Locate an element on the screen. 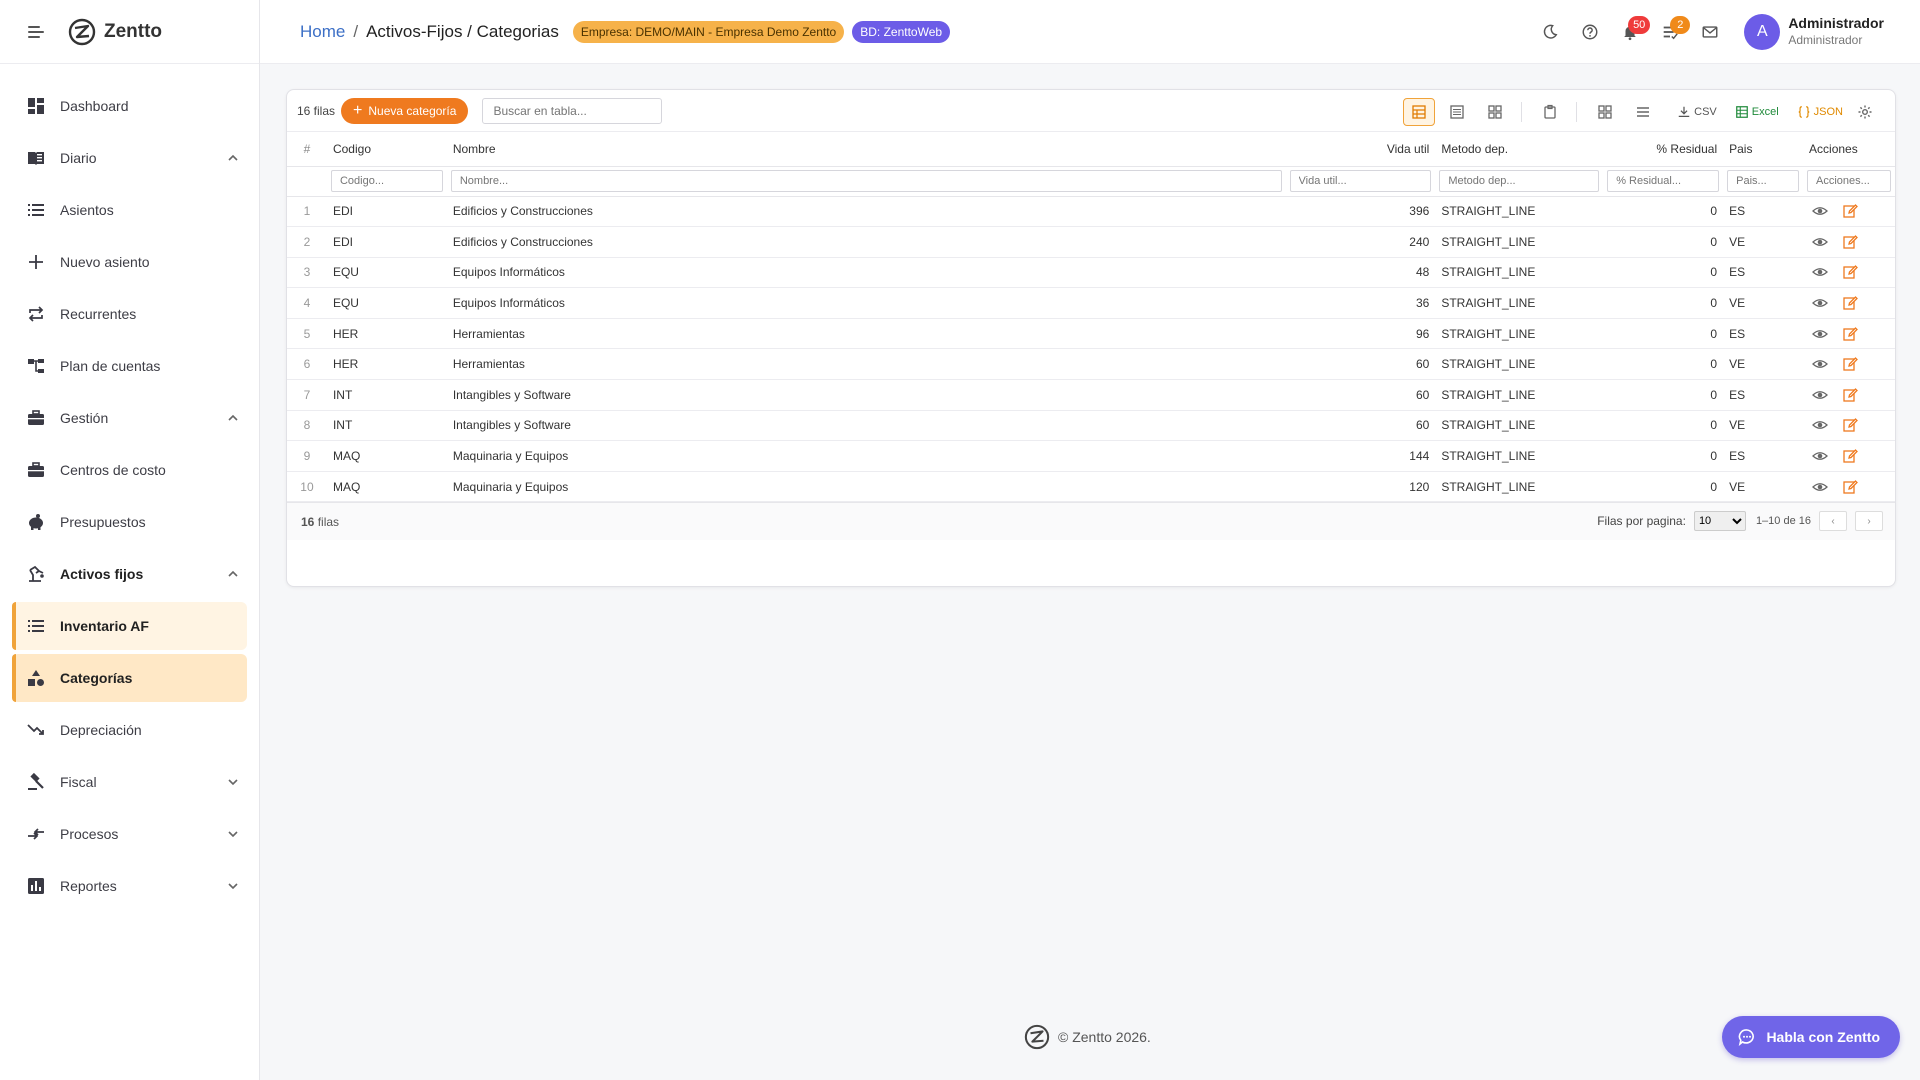 Image resolution: width=1920 pixels, height=1080 pixels. col-header-metodo: Metodo dep. is located at coordinates (1519, 149).